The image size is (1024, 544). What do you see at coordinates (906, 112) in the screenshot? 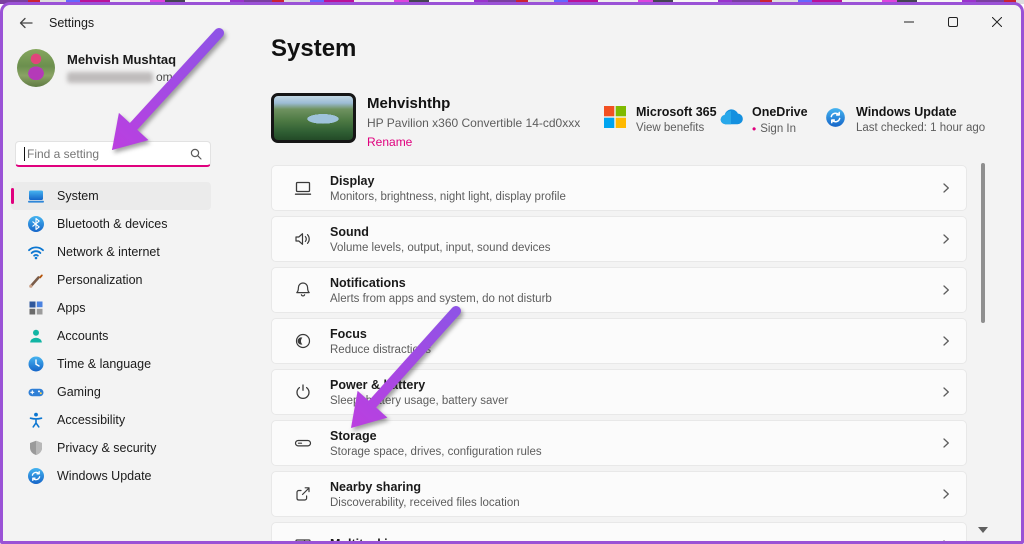
I see `quick-link-title: Windows Update` at bounding box center [906, 112].